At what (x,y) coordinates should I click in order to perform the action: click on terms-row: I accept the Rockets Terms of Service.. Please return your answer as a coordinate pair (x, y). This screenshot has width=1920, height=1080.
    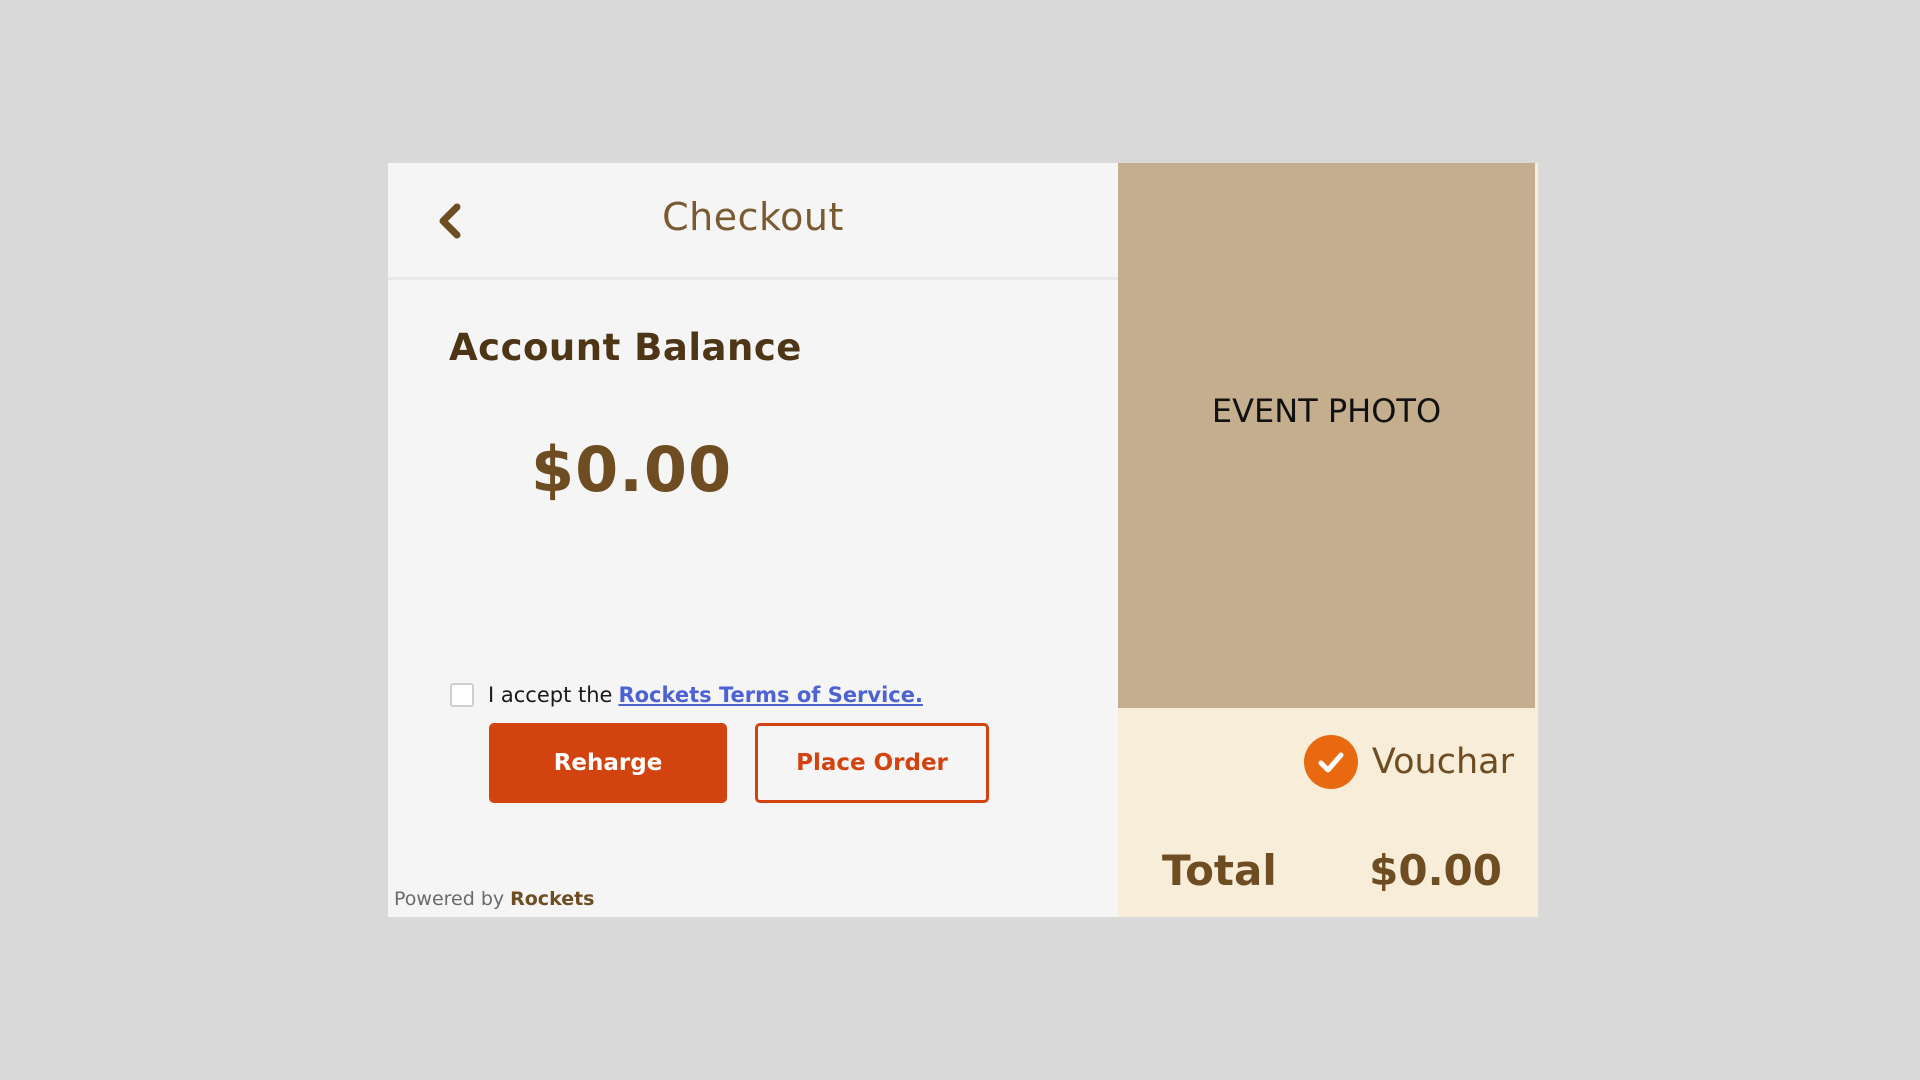
    Looking at the image, I should click on (686, 695).